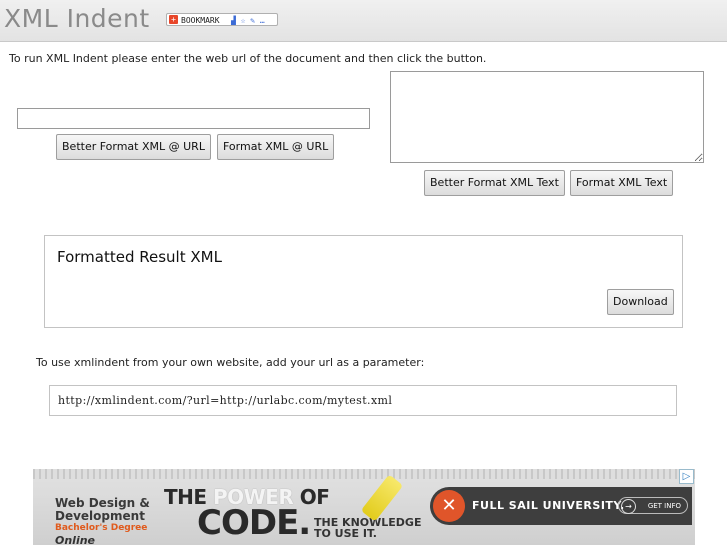 This screenshot has width=727, height=545. What do you see at coordinates (622, 183) in the screenshot?
I see `format-text-button: Format XML Text` at bounding box center [622, 183].